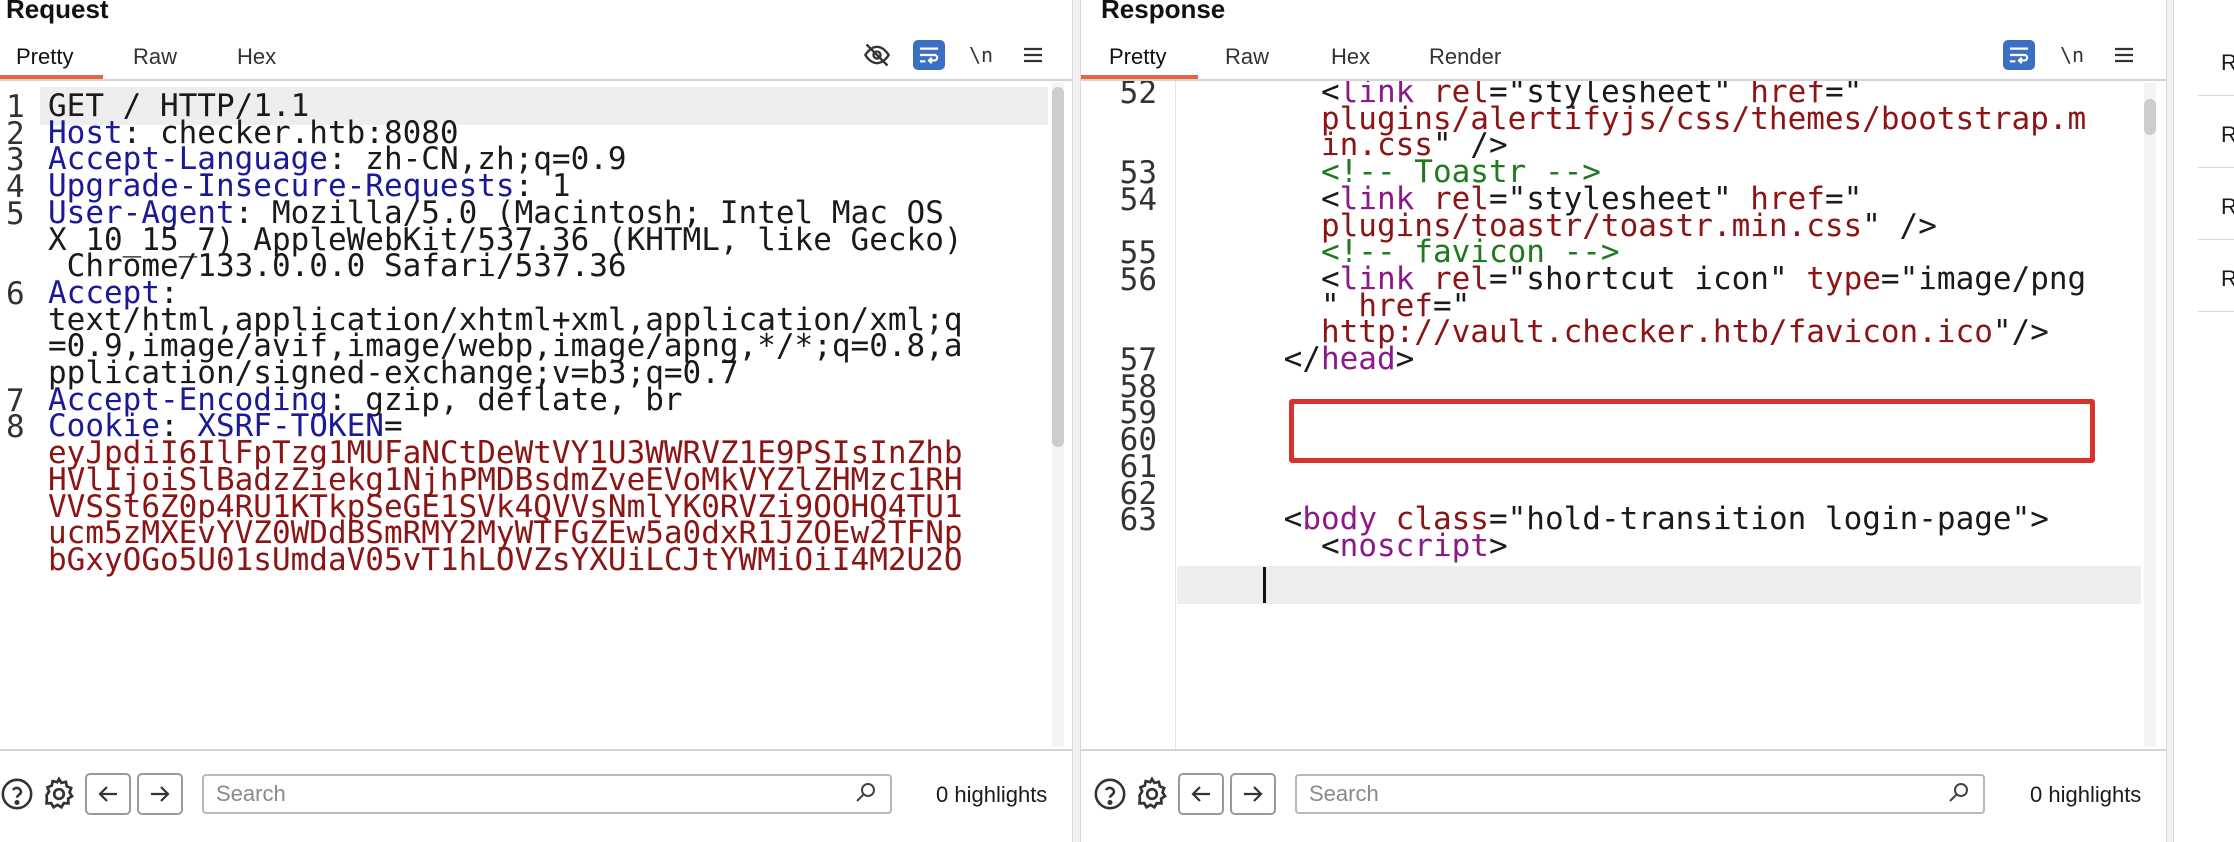  Describe the element at coordinates (1647, 278) in the screenshot. I see `code-token: ="shortcut icon"` at that location.